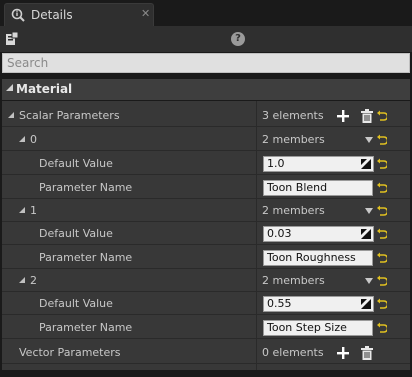  I want to click on default-value-field: 0.55, so click(318, 304).